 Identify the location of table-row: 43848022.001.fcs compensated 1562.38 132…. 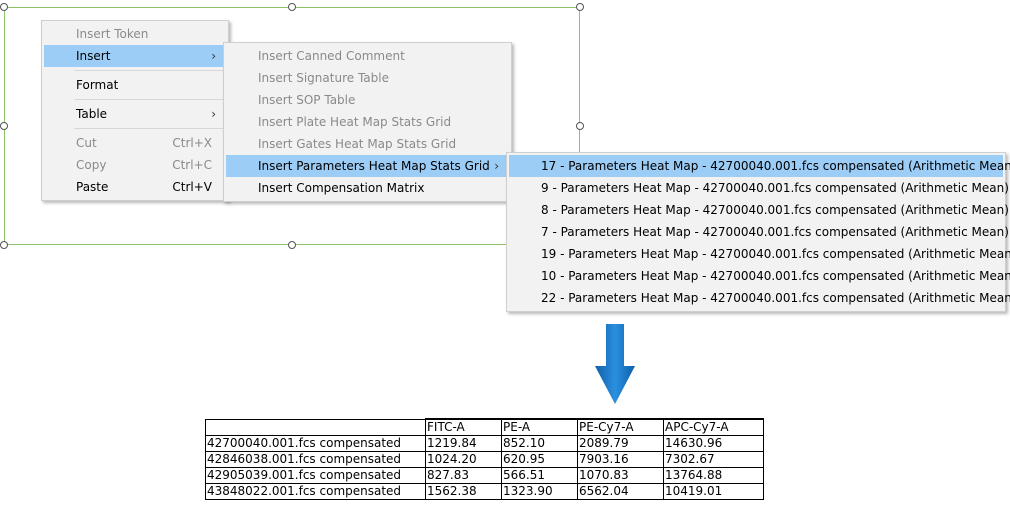
(484, 491).